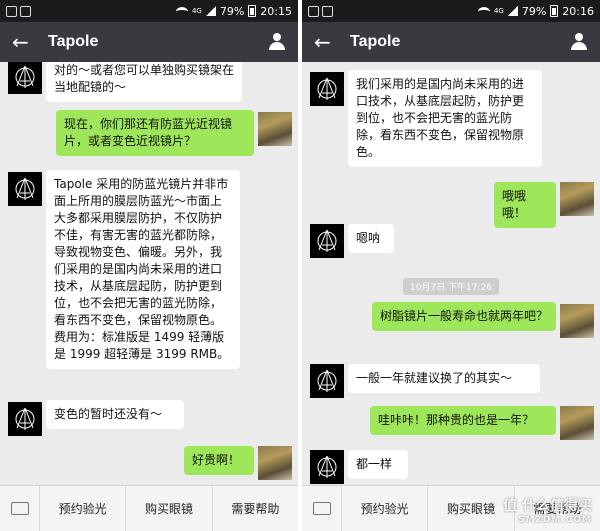 The image size is (600, 531). Describe the element at coordinates (463, 420) in the screenshot. I see `message-bubble-outgoing: 哇咔咔！那种贵的也是一年？` at that location.